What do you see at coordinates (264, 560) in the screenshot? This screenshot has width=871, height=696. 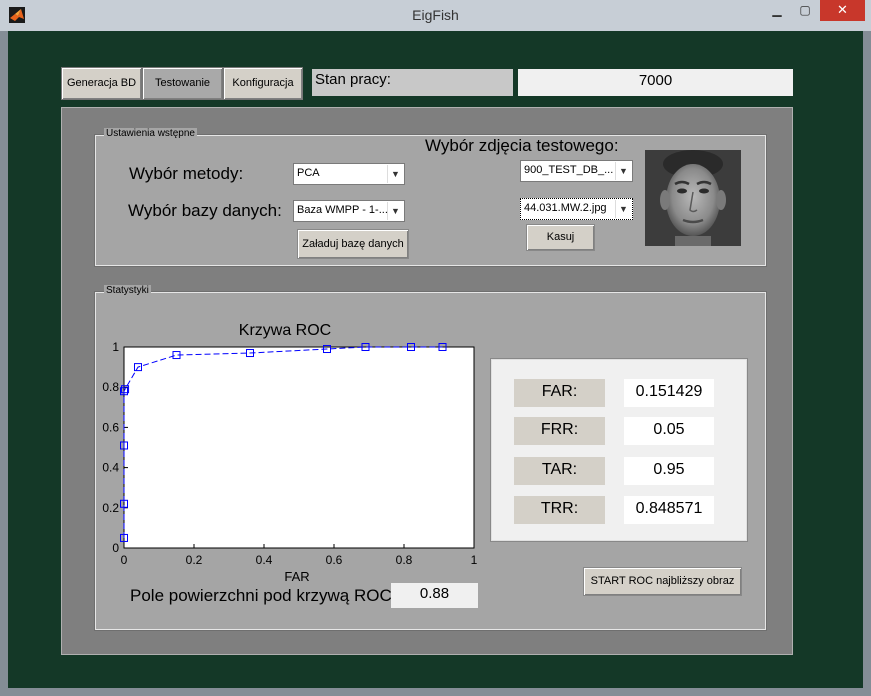 I see `x-tick-label: 0.4` at bounding box center [264, 560].